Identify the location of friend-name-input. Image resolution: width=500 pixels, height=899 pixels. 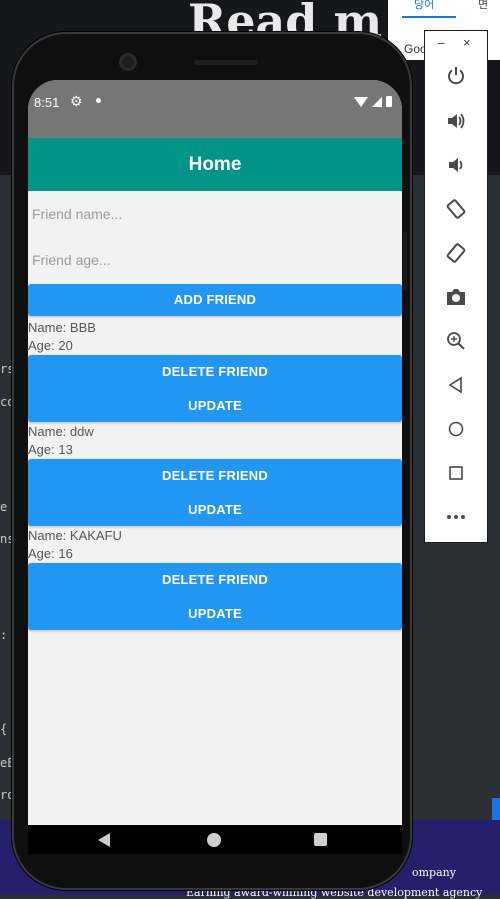
(215, 214).